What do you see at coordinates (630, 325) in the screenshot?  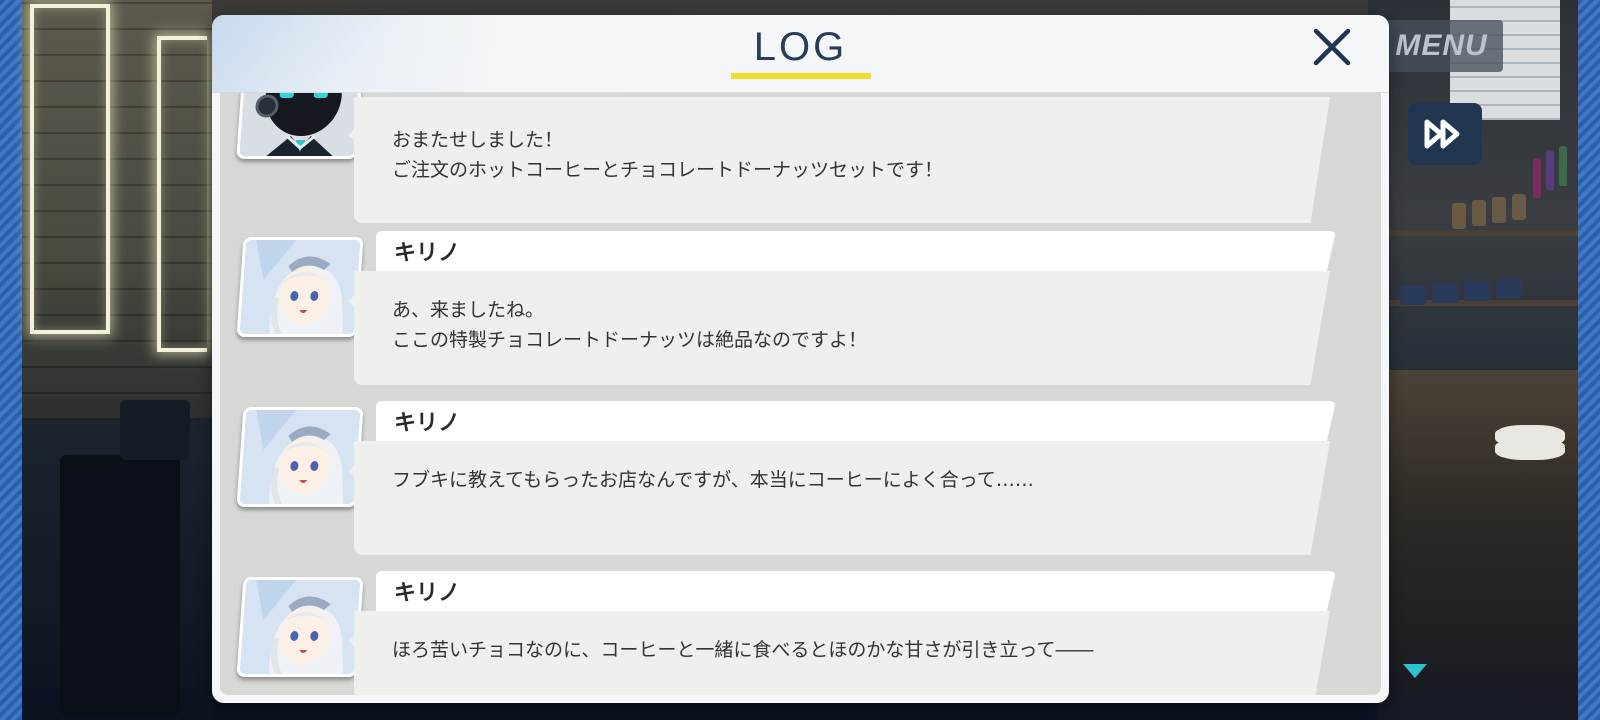 I see `message-text: あ、来ましたね。 ここの特製チョコレートドーナッツは絶品なのですよ！` at bounding box center [630, 325].